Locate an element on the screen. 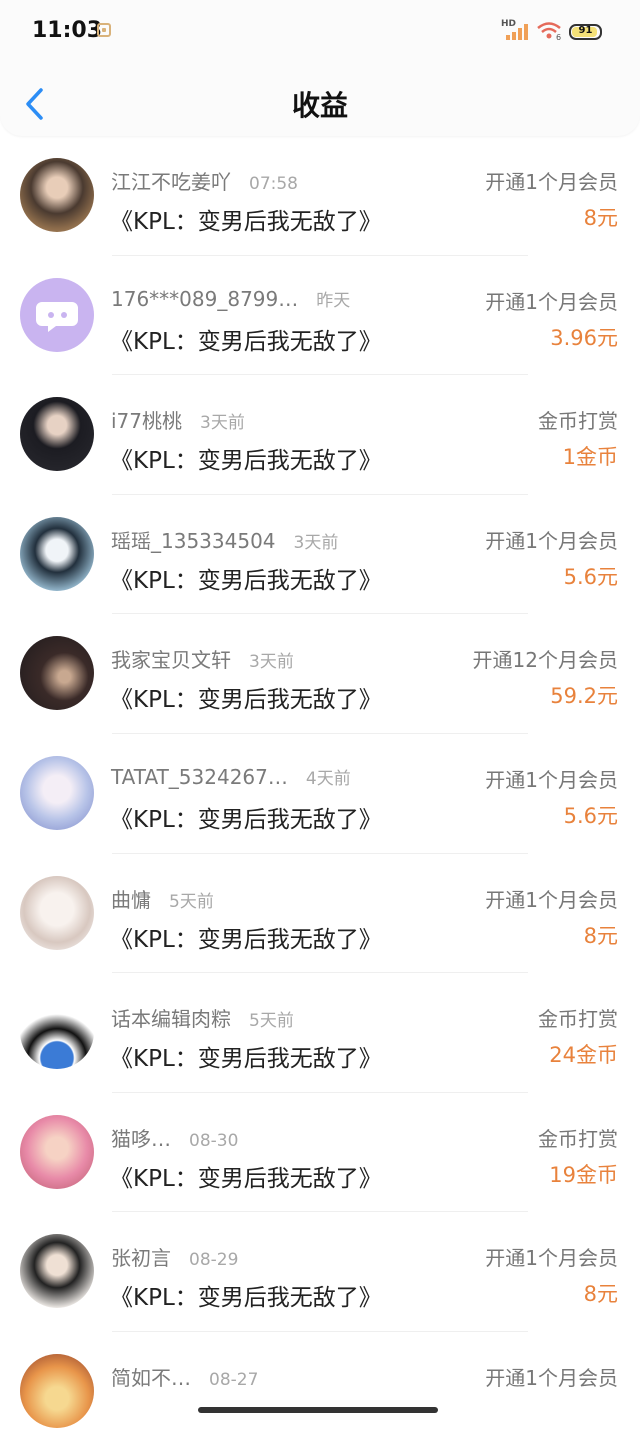  user-name-text: 张初言 is located at coordinates (141, 1258).